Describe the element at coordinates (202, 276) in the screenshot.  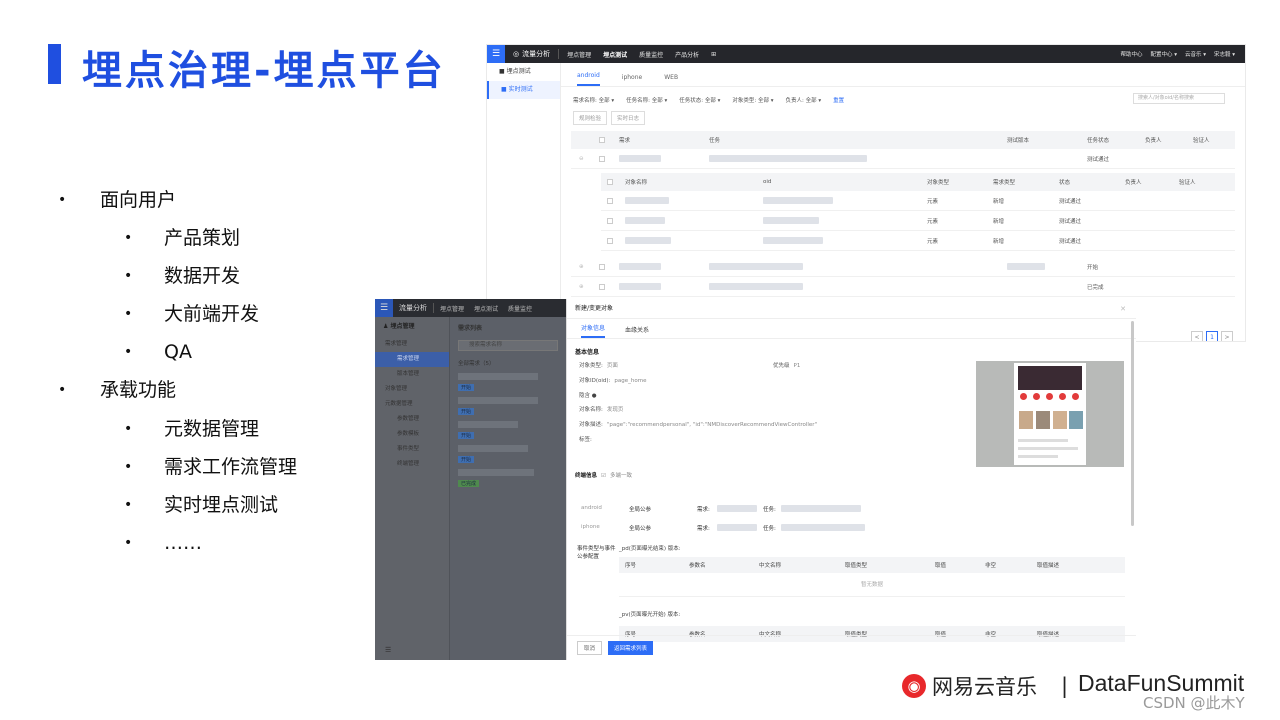
I see `bullet-text: 数据开发` at that location.